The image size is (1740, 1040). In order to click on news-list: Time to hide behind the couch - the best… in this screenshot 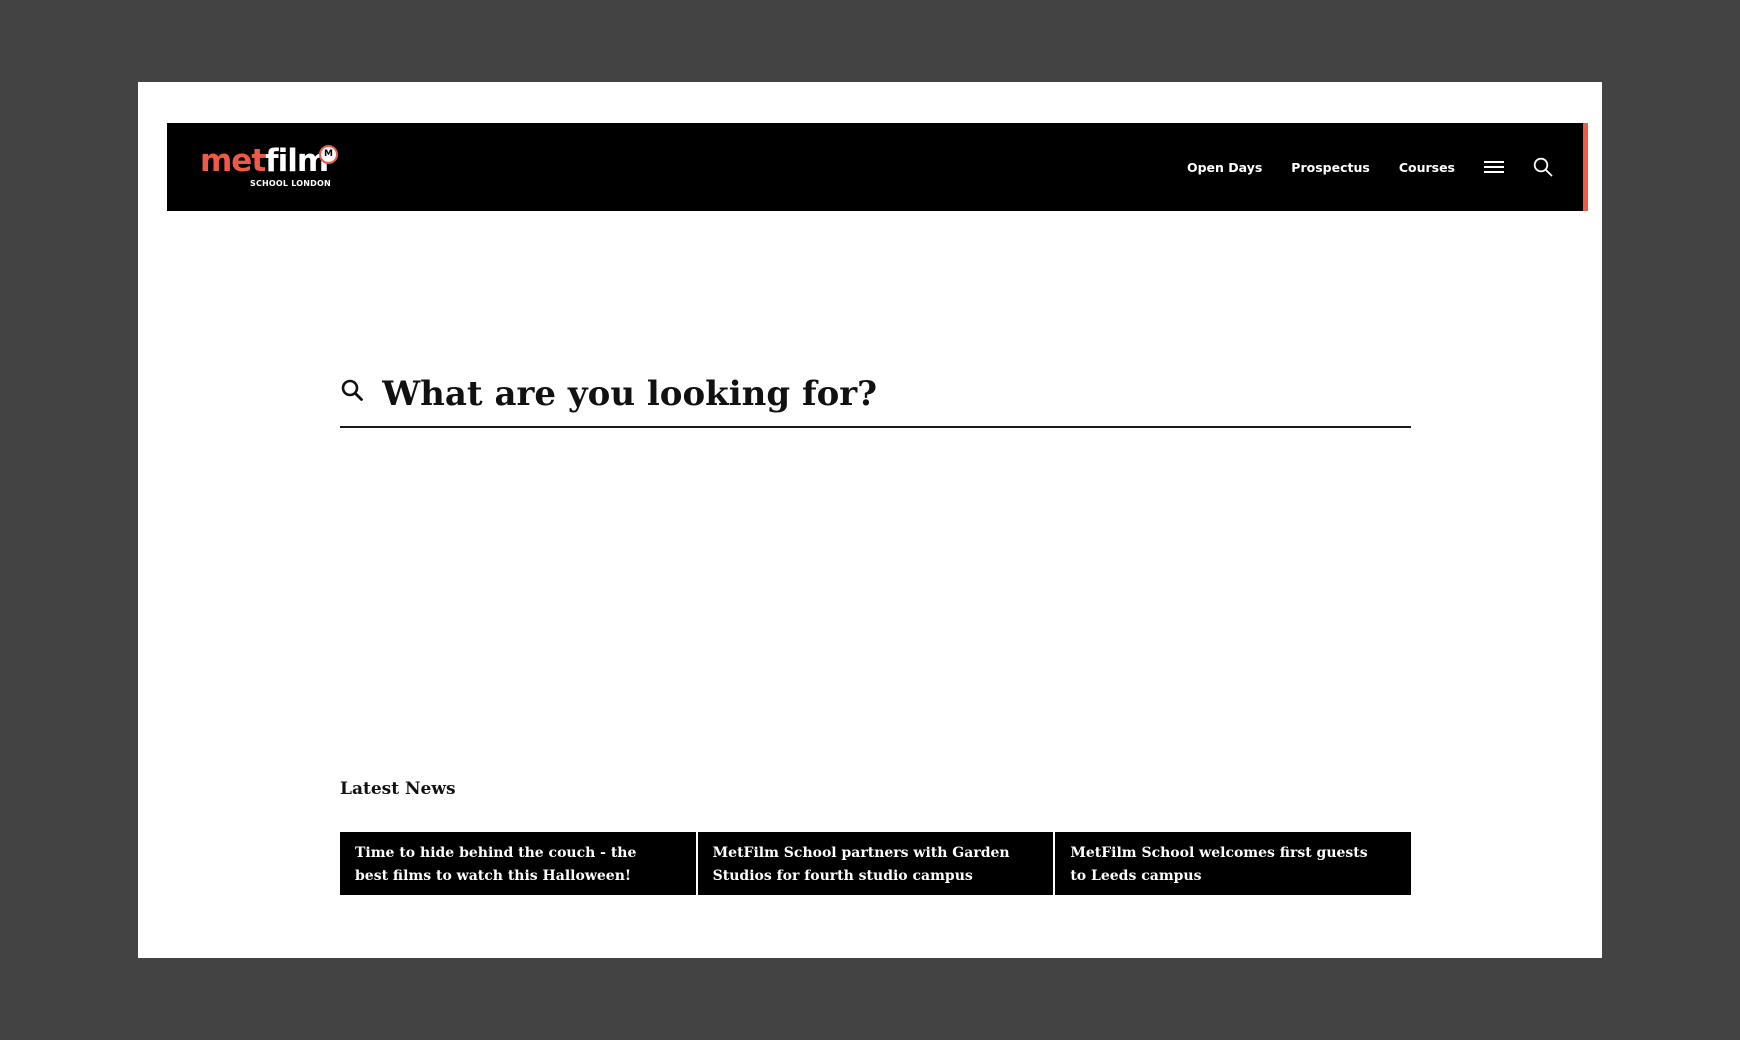, I will do `click(876, 863)`.